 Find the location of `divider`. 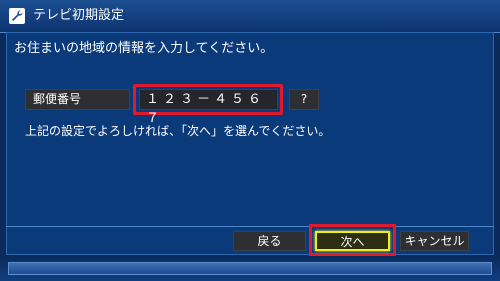

divider is located at coordinates (250, 226).